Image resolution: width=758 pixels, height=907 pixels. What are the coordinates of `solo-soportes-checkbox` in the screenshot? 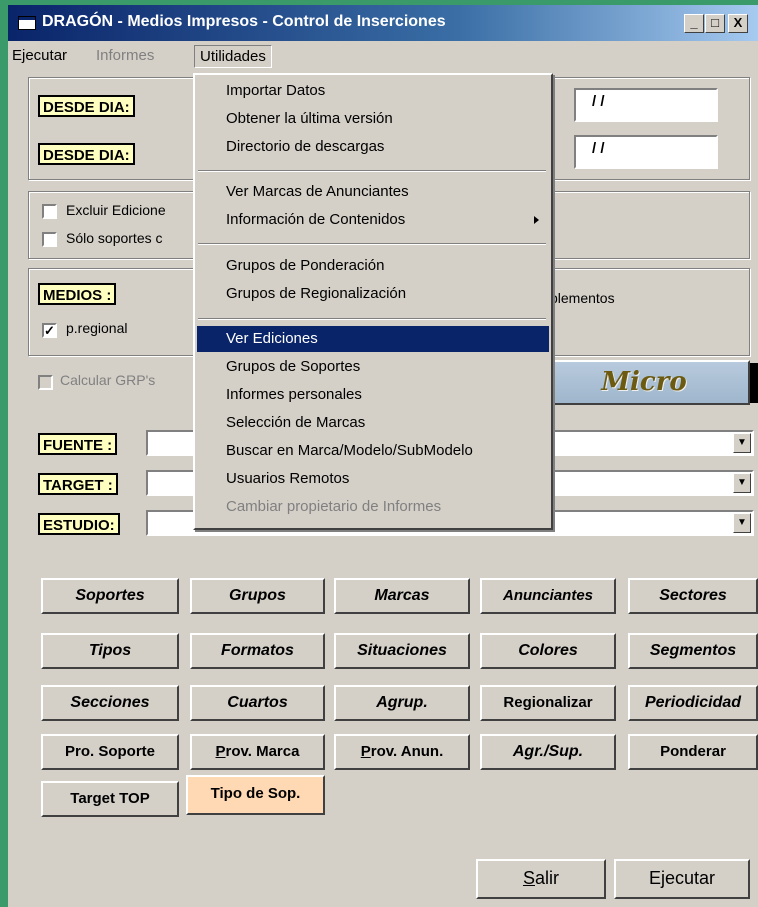 It's located at (49, 239).